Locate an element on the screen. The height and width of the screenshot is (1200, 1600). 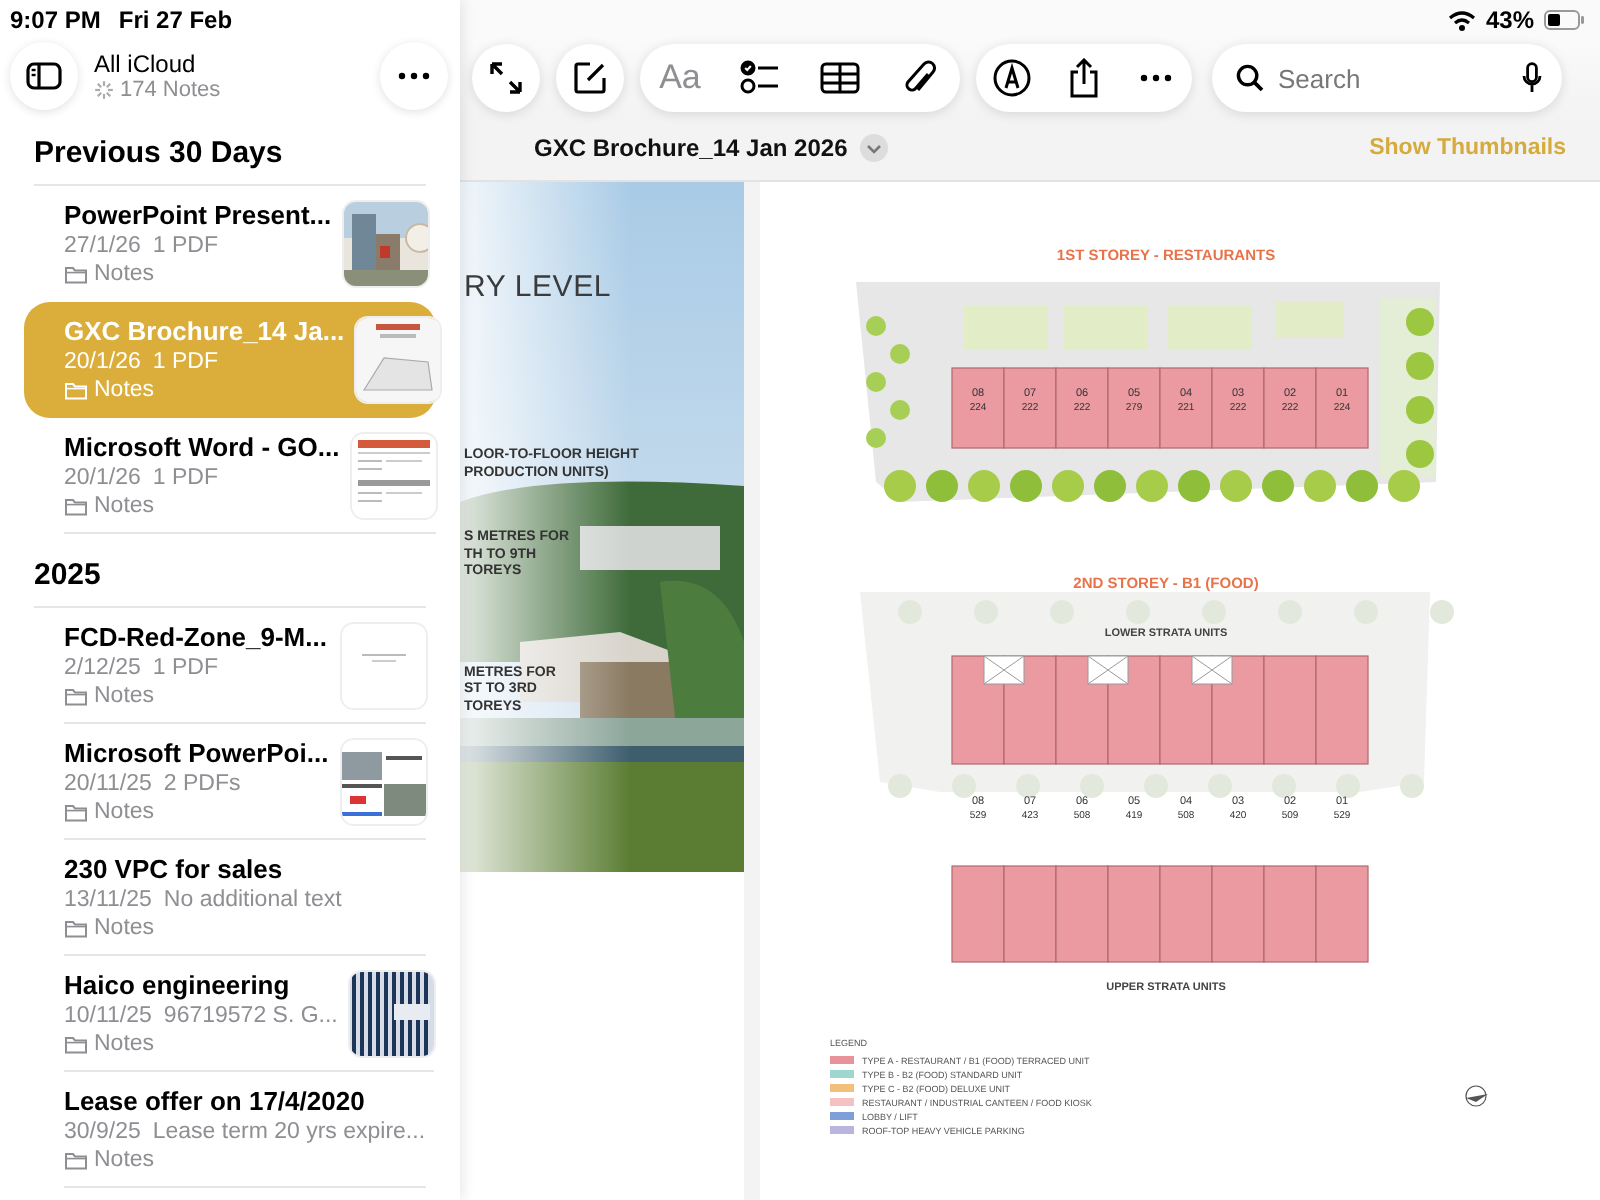
spinner-icon is located at coordinates (104, 90).